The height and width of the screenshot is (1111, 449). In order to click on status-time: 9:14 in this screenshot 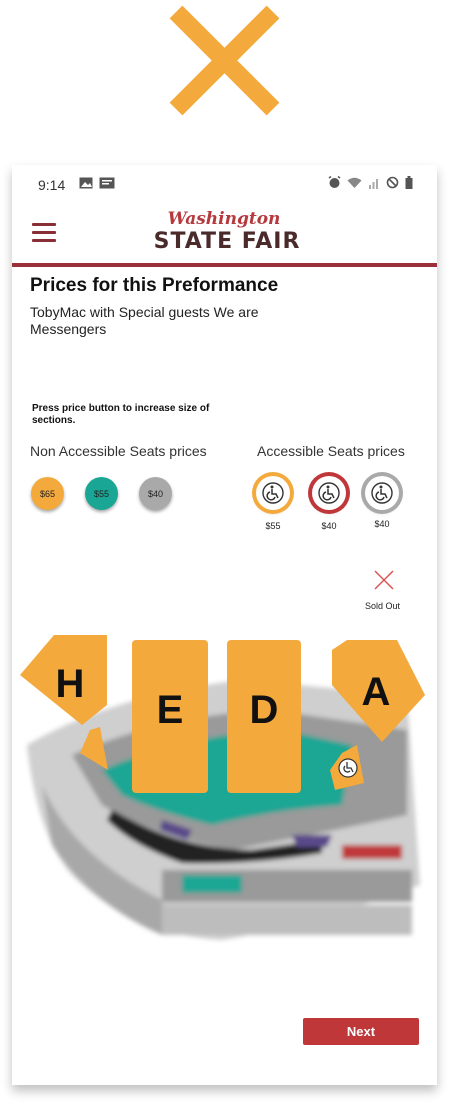, I will do `click(52, 185)`.